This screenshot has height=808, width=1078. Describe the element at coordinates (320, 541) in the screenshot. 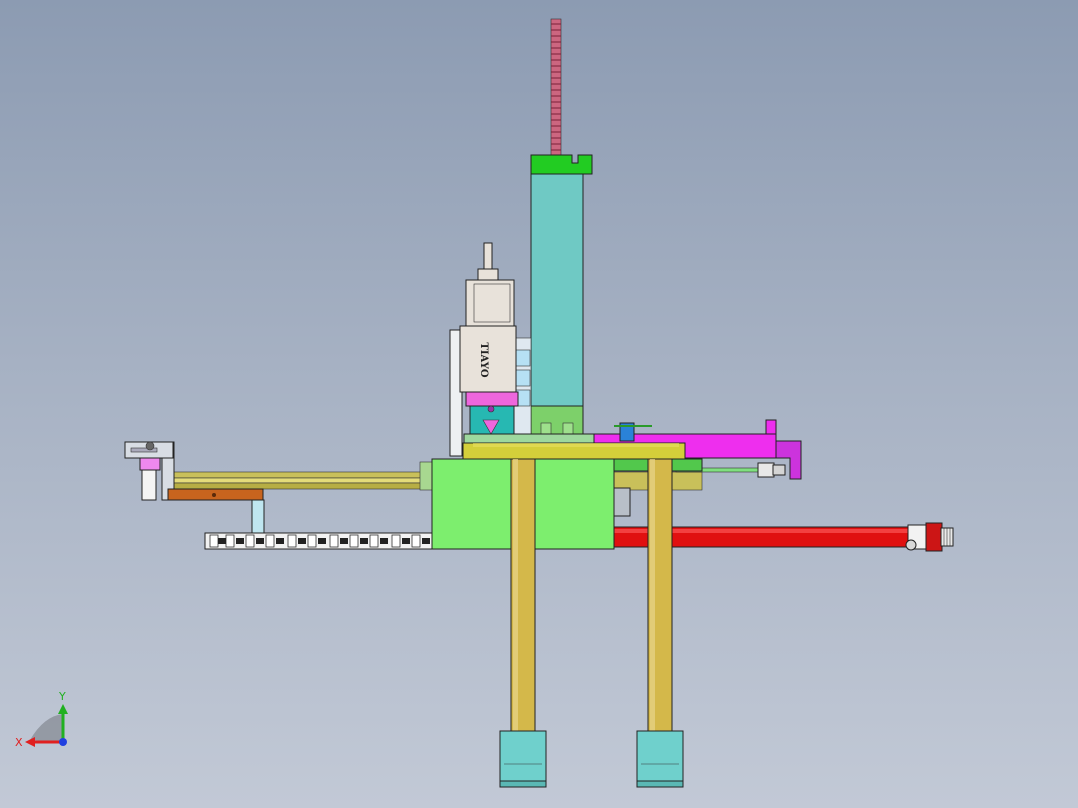

I see `cable-drag-chain` at that location.